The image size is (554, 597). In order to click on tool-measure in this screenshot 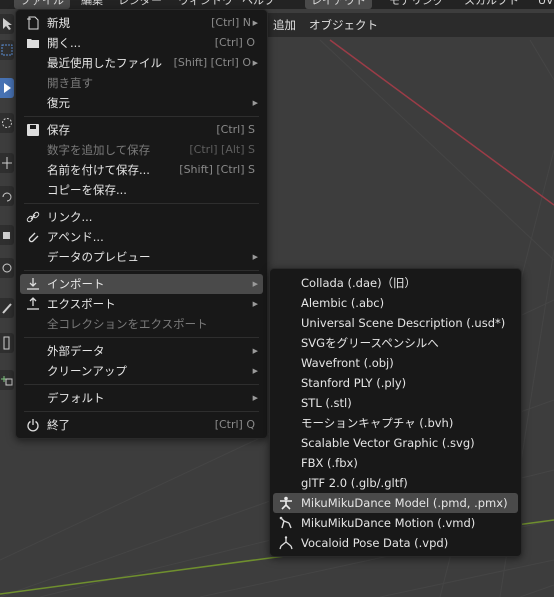, I will do `click(7, 308)`.